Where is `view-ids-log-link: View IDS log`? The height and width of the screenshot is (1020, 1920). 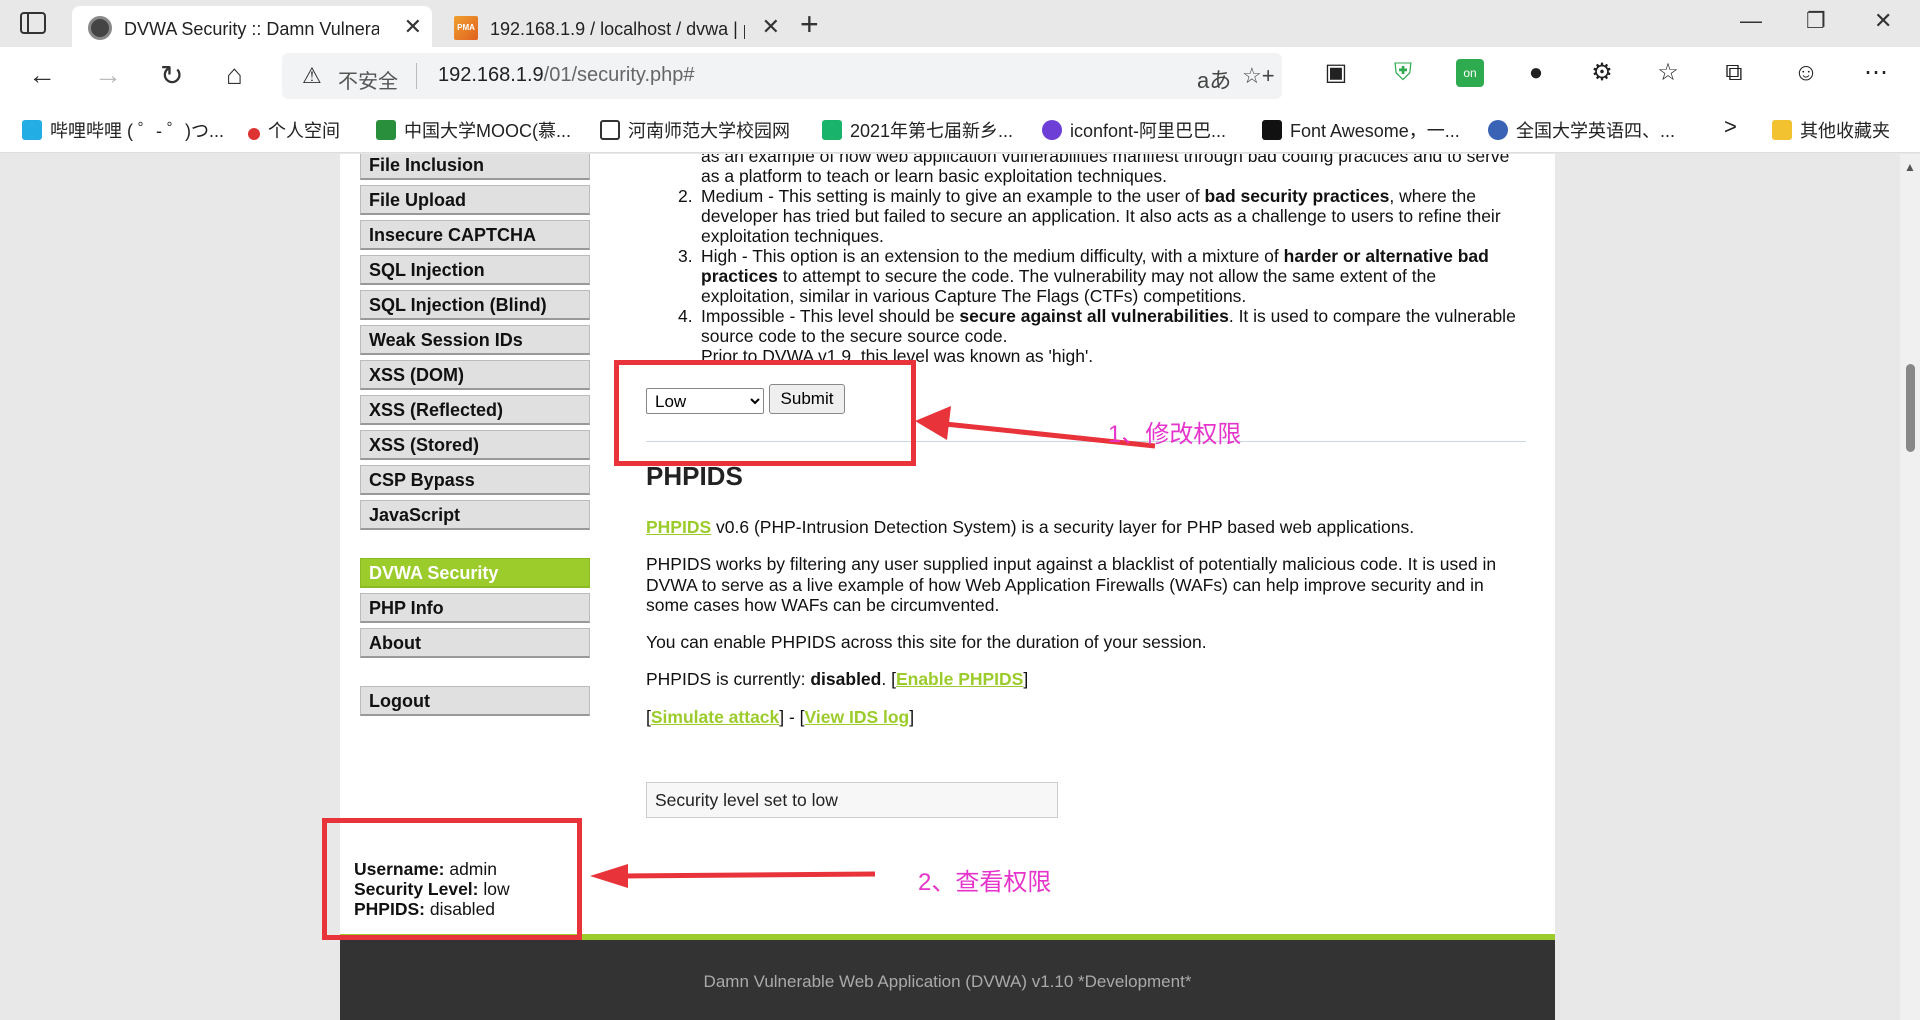
view-ids-log-link: View IDS log is located at coordinates (857, 717).